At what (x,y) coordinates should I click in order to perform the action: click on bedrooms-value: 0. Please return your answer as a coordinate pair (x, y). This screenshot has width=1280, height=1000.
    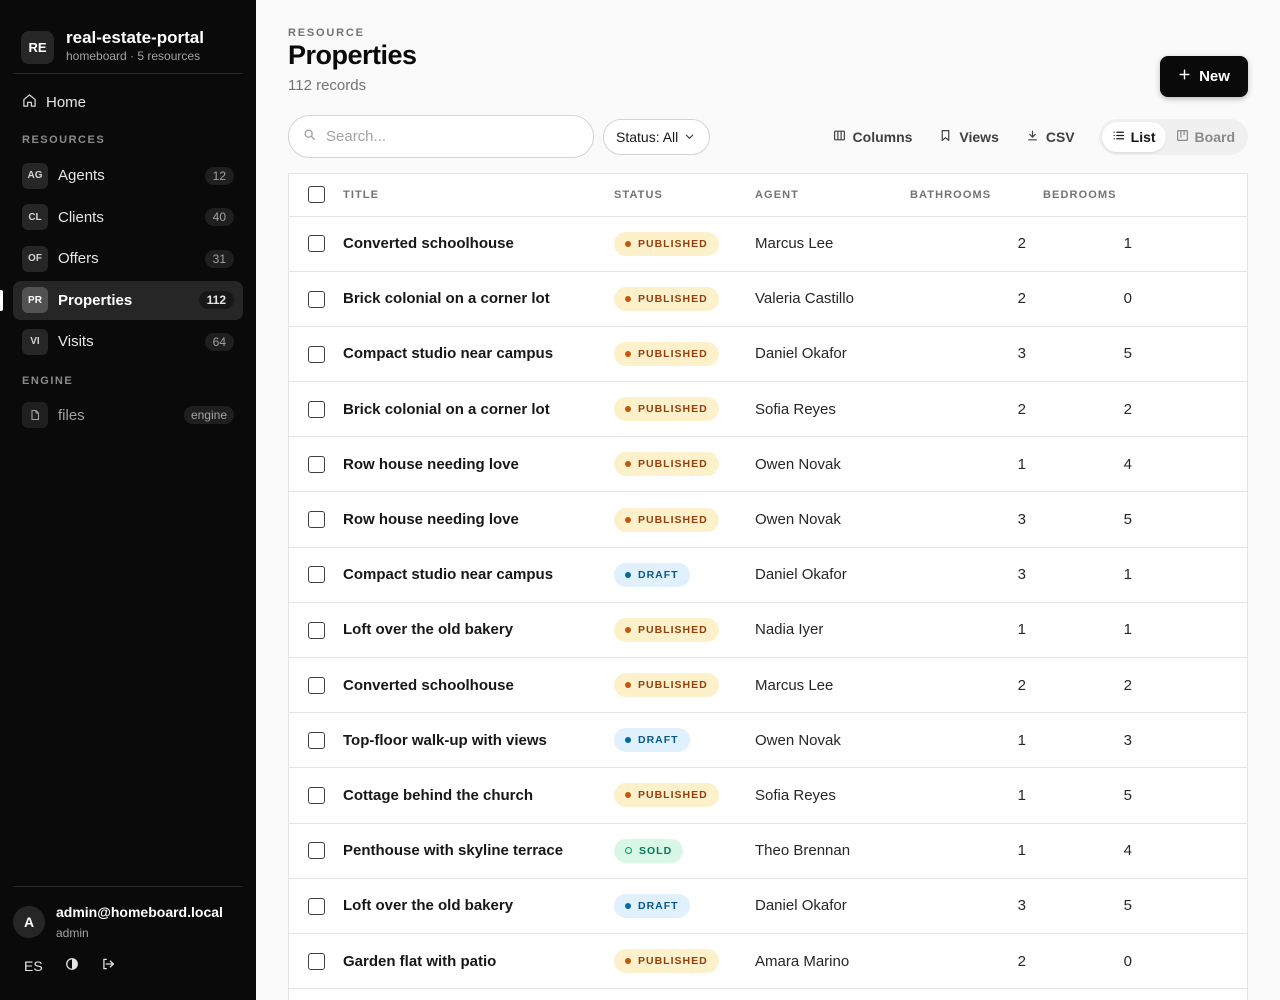
    Looking at the image, I should click on (1136, 299).